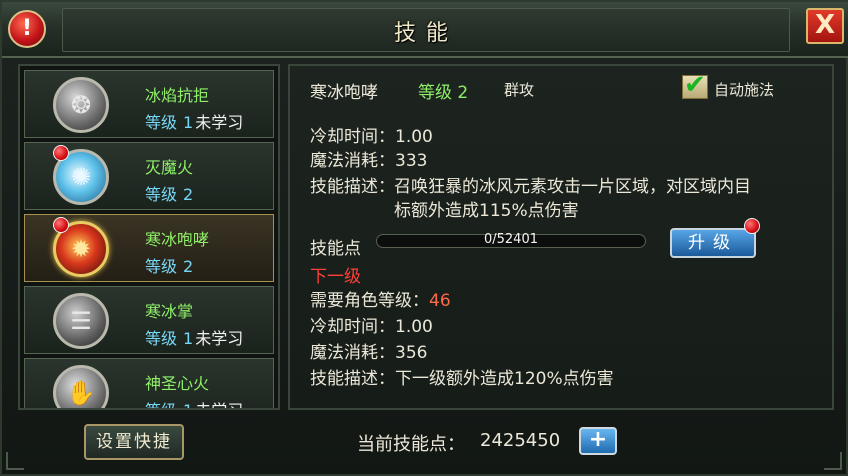  I want to click on detail-skill-name: 寒冰咆哮, so click(344, 93).